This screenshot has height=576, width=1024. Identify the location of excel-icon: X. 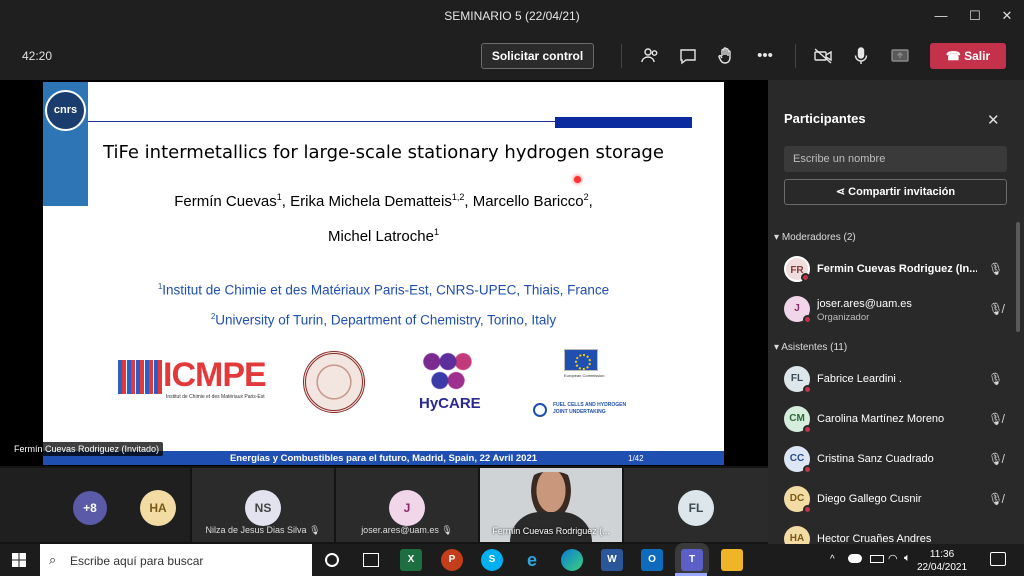
(411, 560).